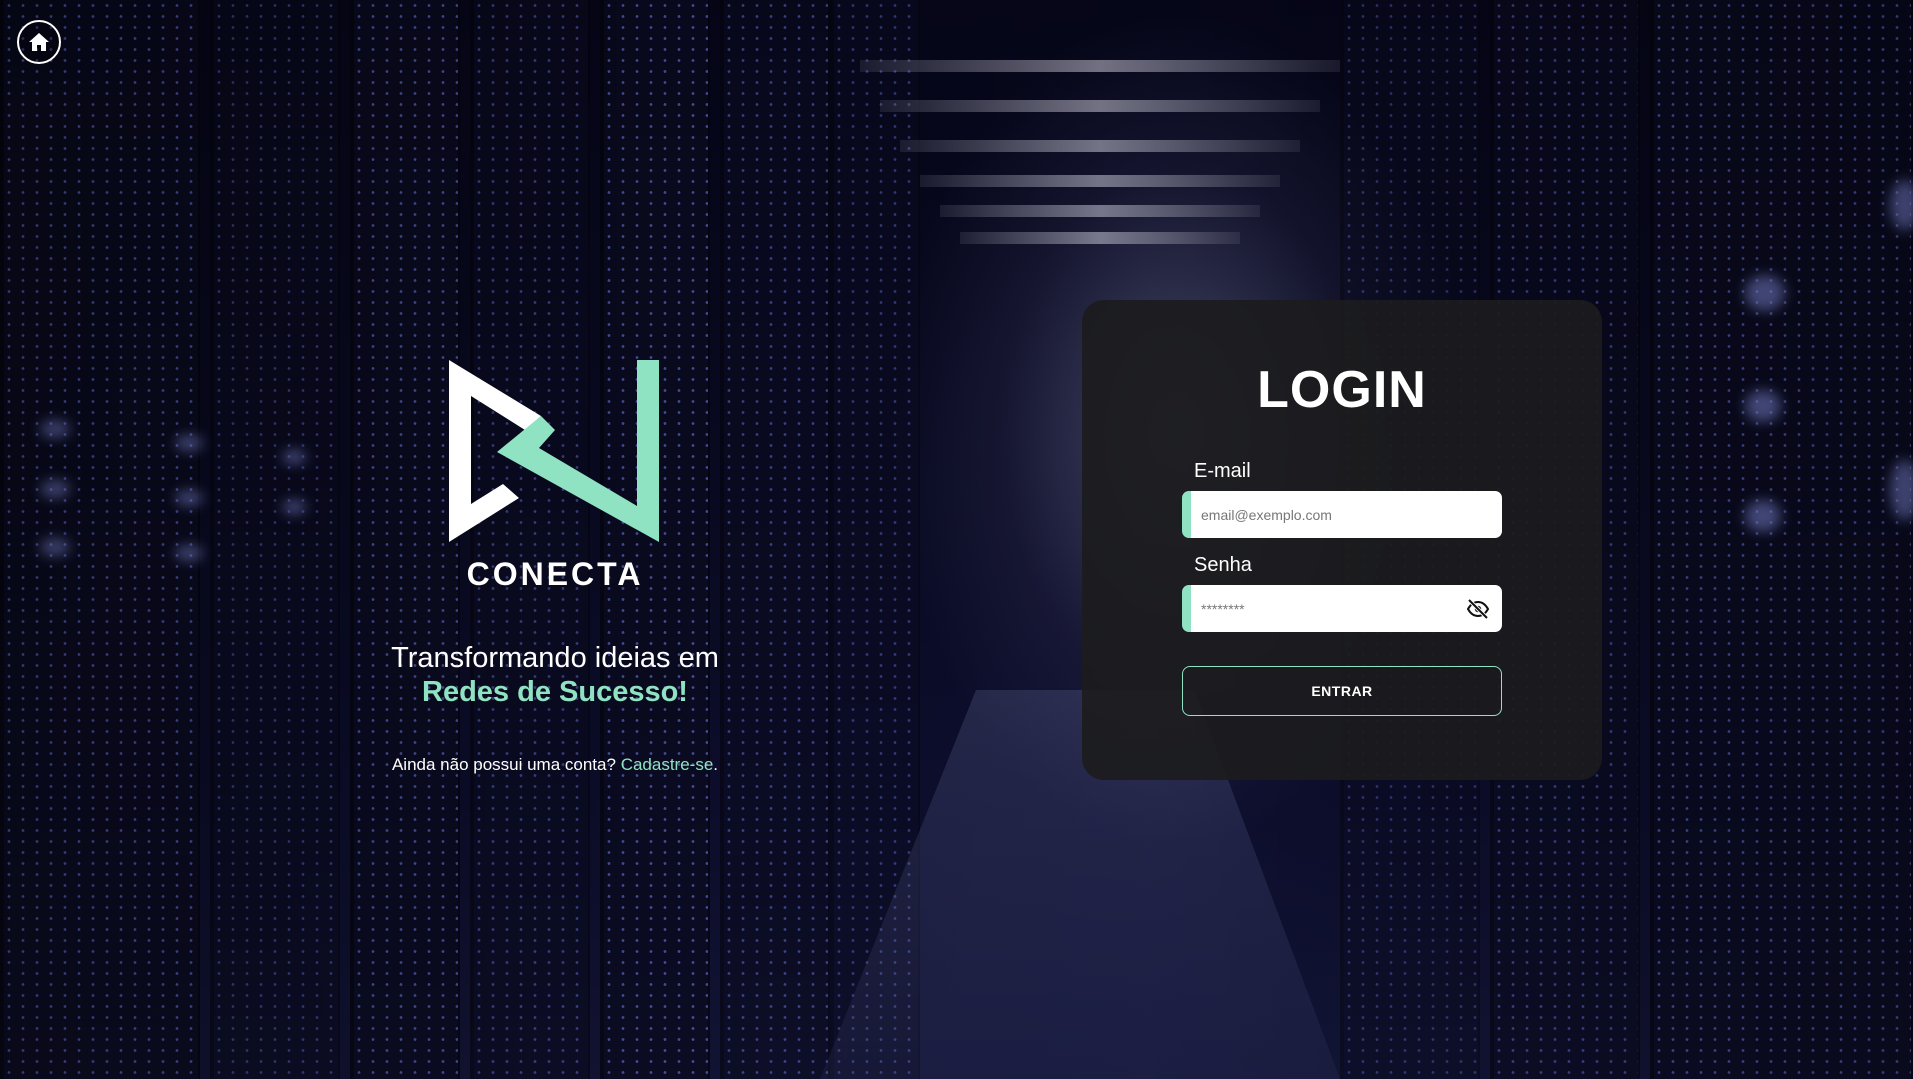  What do you see at coordinates (555, 574) in the screenshot?
I see `logo-text: CONECTA` at bounding box center [555, 574].